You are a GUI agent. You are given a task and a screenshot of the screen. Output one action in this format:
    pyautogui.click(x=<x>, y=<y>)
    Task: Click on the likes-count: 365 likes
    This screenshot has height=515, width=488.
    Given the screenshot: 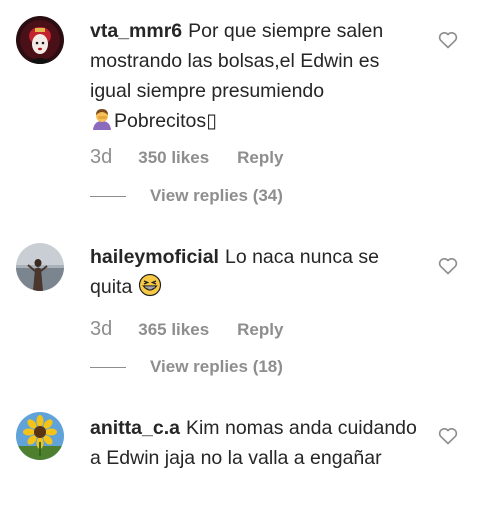 What is the action you would take?
    pyautogui.click(x=173, y=330)
    